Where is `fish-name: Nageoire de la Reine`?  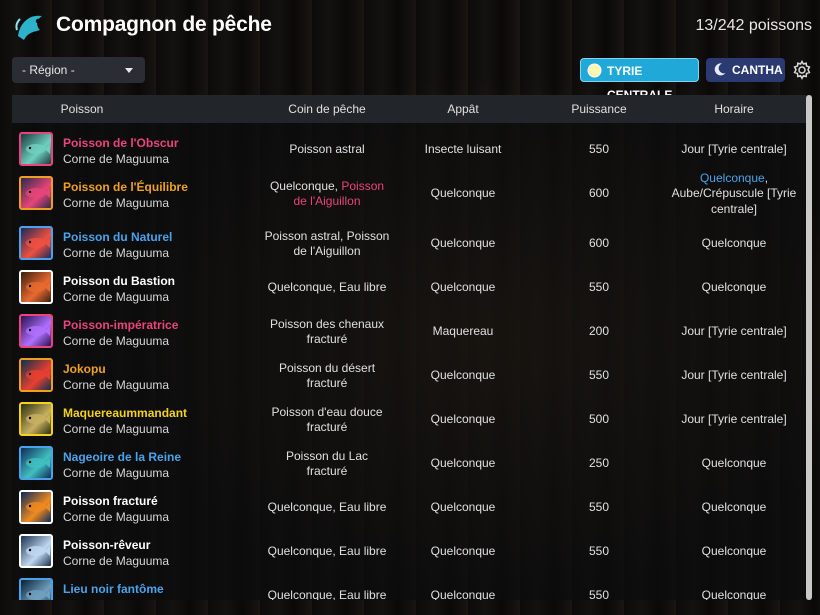
fish-name: Nageoire de la Reine is located at coordinates (122, 457).